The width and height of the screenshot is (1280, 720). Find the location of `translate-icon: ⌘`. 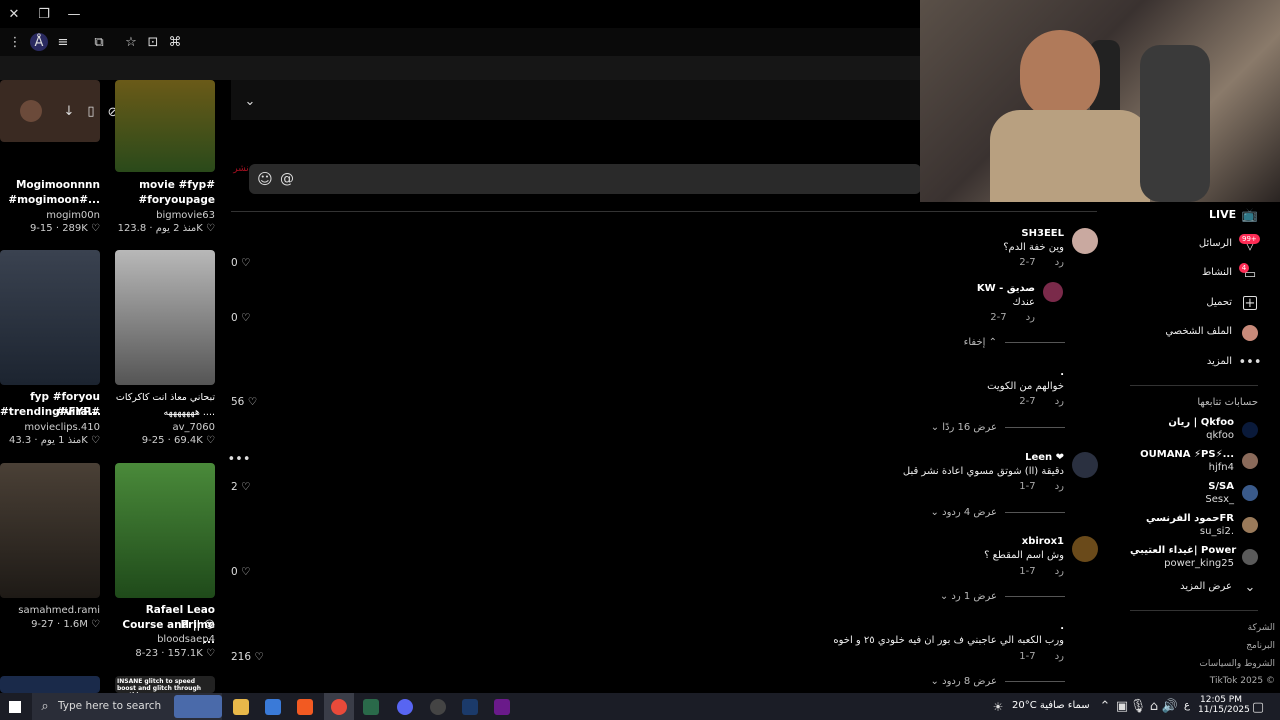

translate-icon: ⌘ is located at coordinates (175, 42).